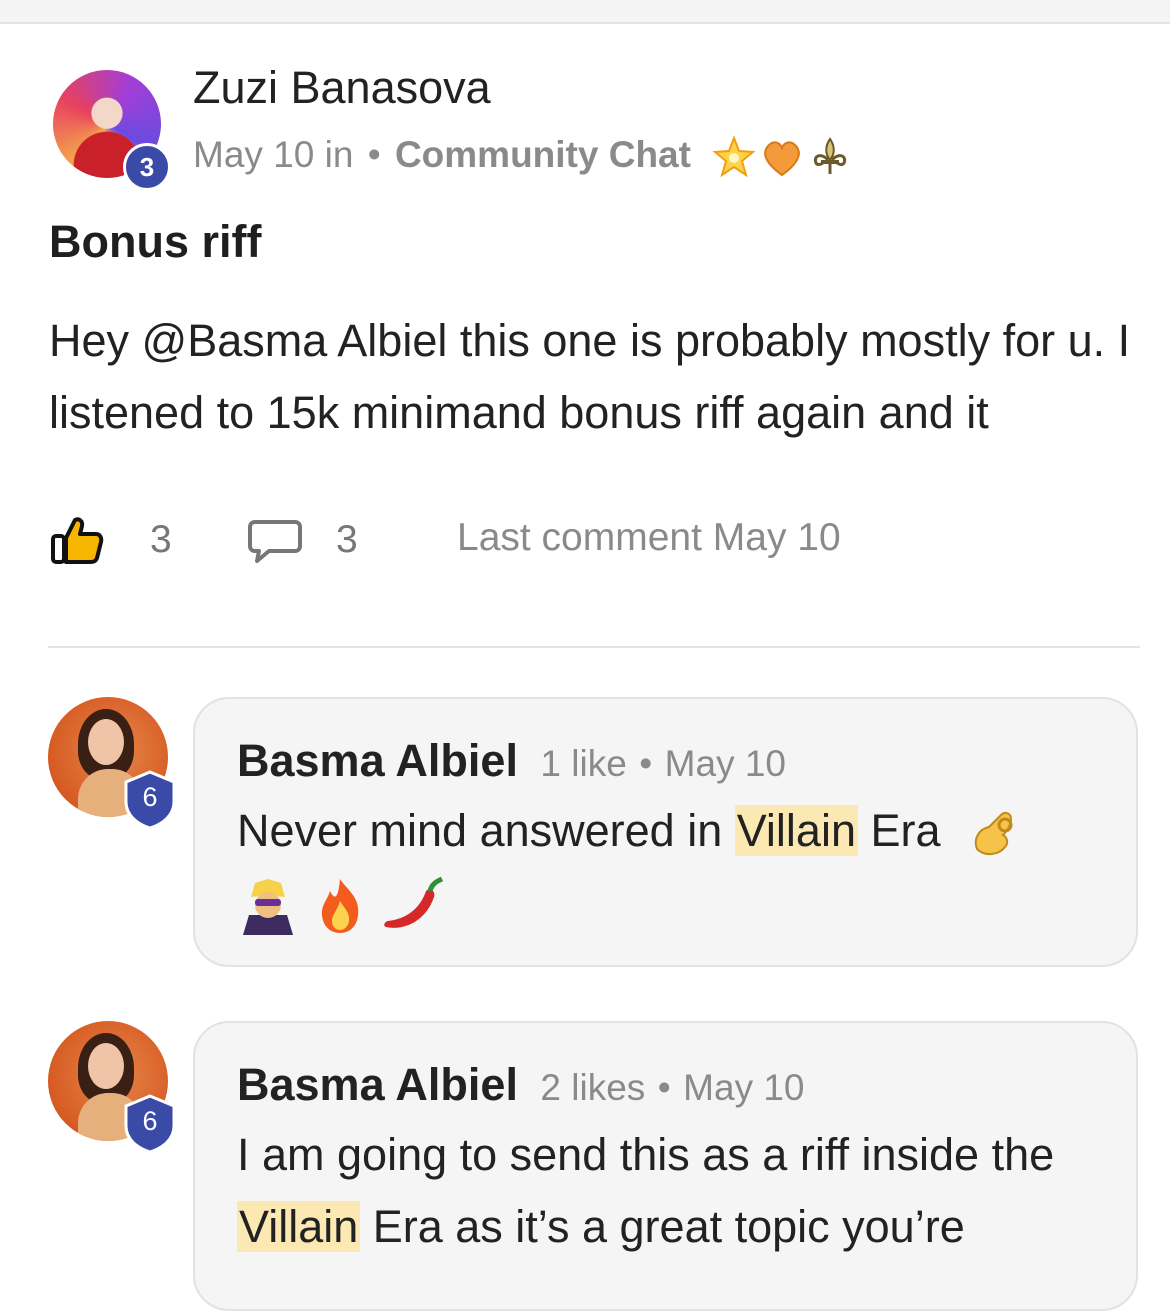  Describe the element at coordinates (339, 906) in the screenshot. I see `fire-icon` at that location.